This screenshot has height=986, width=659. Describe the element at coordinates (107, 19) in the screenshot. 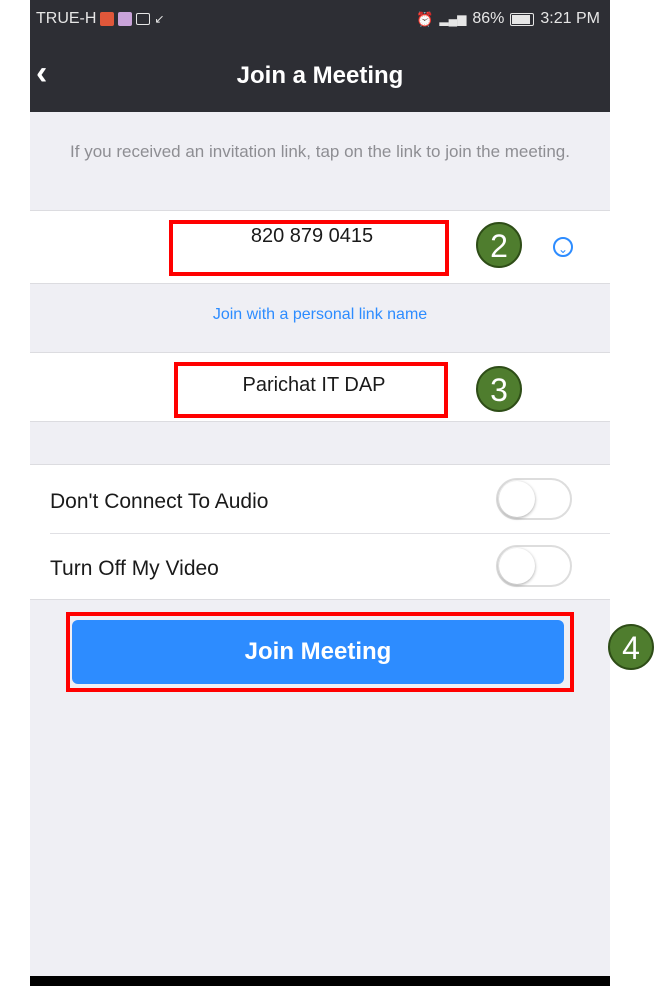

I see `notification-icon` at that location.